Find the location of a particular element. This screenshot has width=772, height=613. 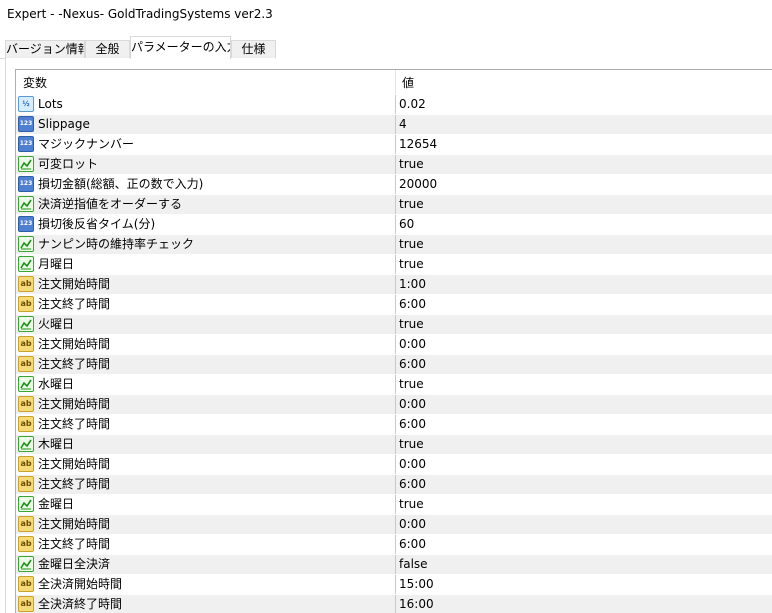

tab-specifications: 仕様 is located at coordinates (253, 49).